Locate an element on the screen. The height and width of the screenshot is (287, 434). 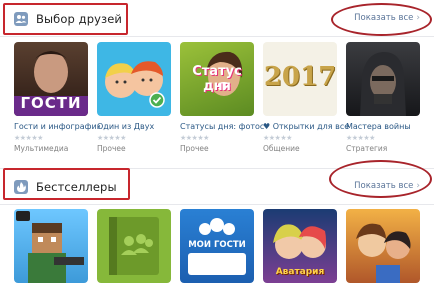
app-name: Статусы дня: фотостатусы is located at coordinates (223, 126).